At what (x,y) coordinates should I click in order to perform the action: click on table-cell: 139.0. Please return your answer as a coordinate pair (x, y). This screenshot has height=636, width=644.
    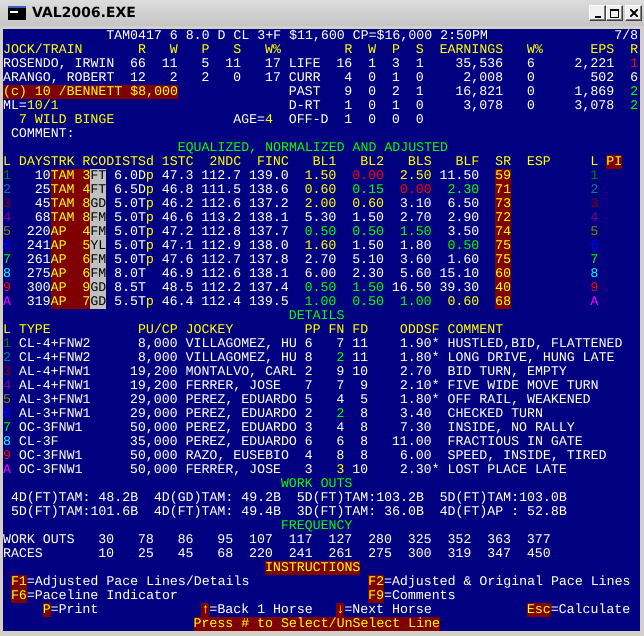
    Looking at the image, I should click on (268, 176).